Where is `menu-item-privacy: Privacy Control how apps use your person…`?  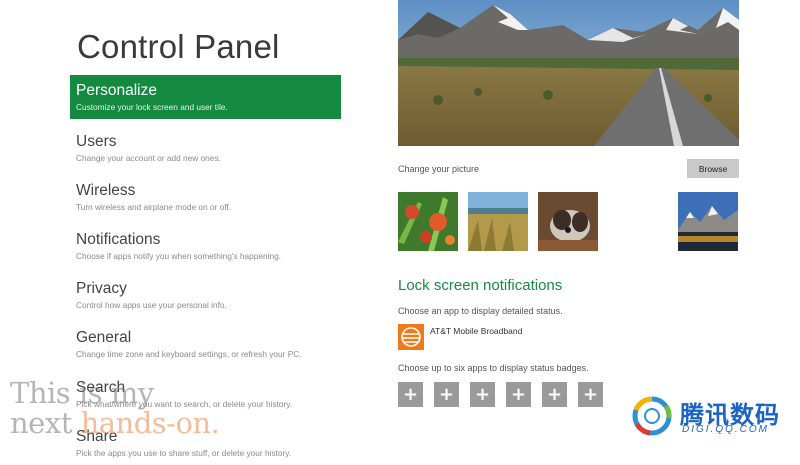 menu-item-privacy: Privacy Control how apps use your person… is located at coordinates (205, 295).